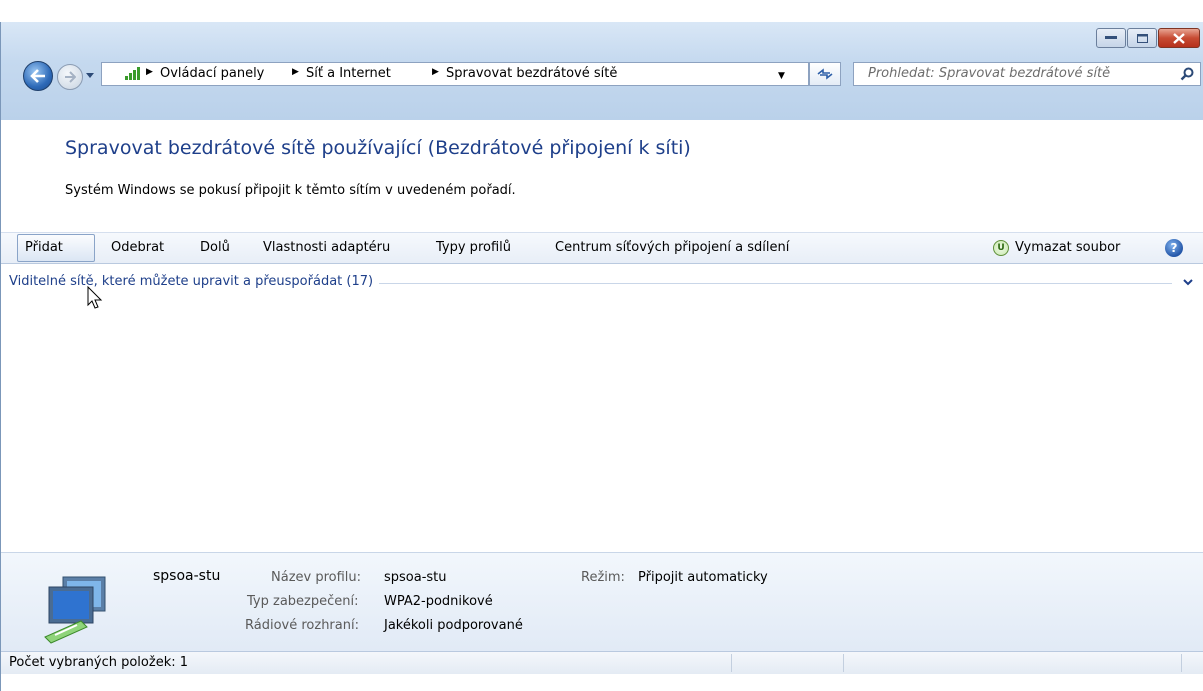  What do you see at coordinates (44, 248) in the screenshot?
I see `add-button: Přidat` at bounding box center [44, 248].